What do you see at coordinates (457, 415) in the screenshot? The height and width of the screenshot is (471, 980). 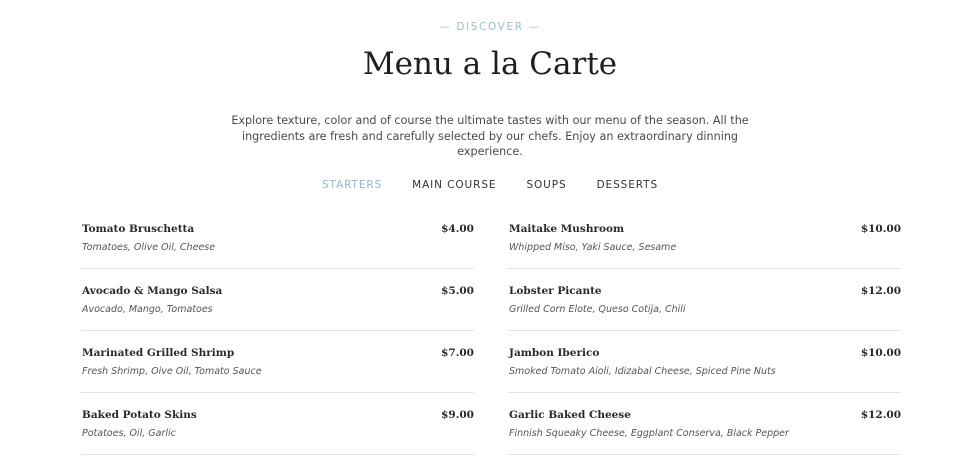 I see `item-price: $9.00` at bounding box center [457, 415].